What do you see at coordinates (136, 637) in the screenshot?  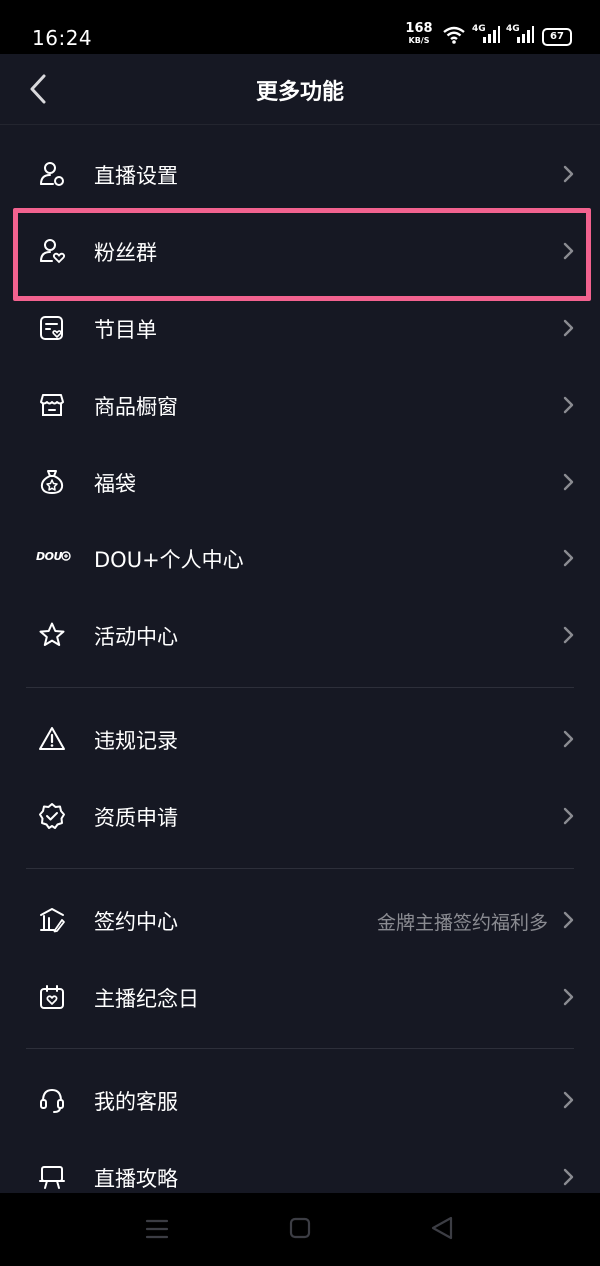 I see `menu-label: 活动中心` at bounding box center [136, 637].